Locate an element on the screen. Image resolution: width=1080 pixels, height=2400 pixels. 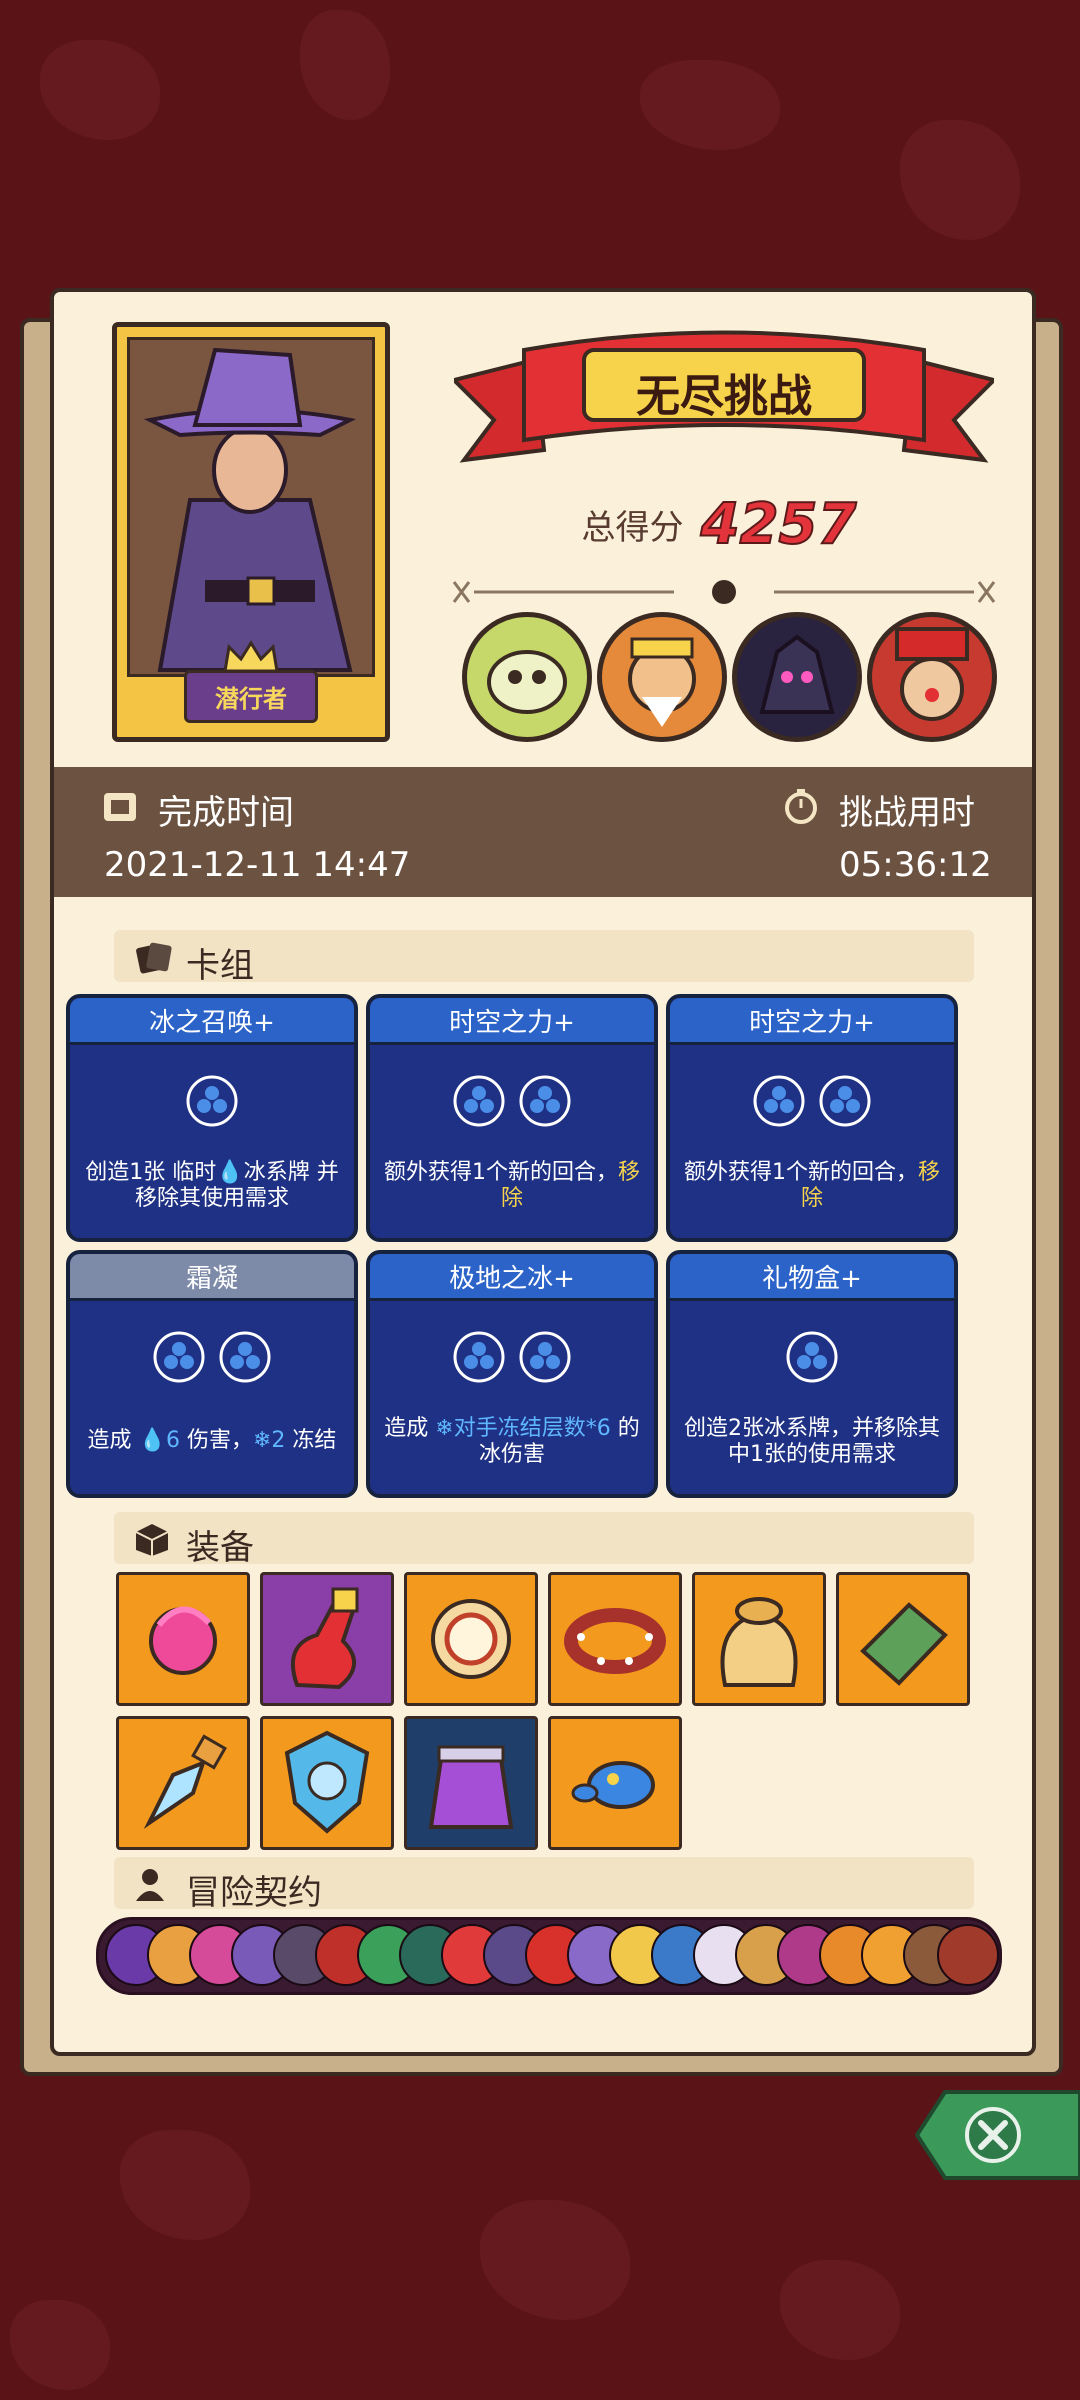
purple-jug-icon is located at coordinates (471, 1783).